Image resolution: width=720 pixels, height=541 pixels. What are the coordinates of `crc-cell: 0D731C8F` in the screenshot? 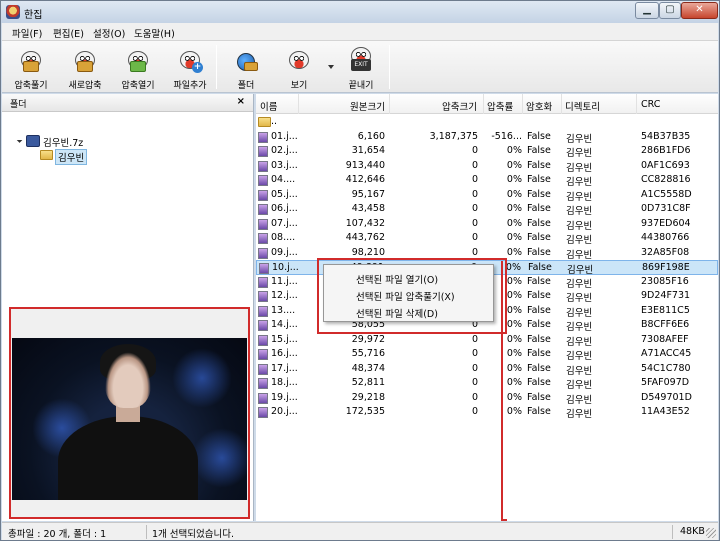 It's located at (666, 208).